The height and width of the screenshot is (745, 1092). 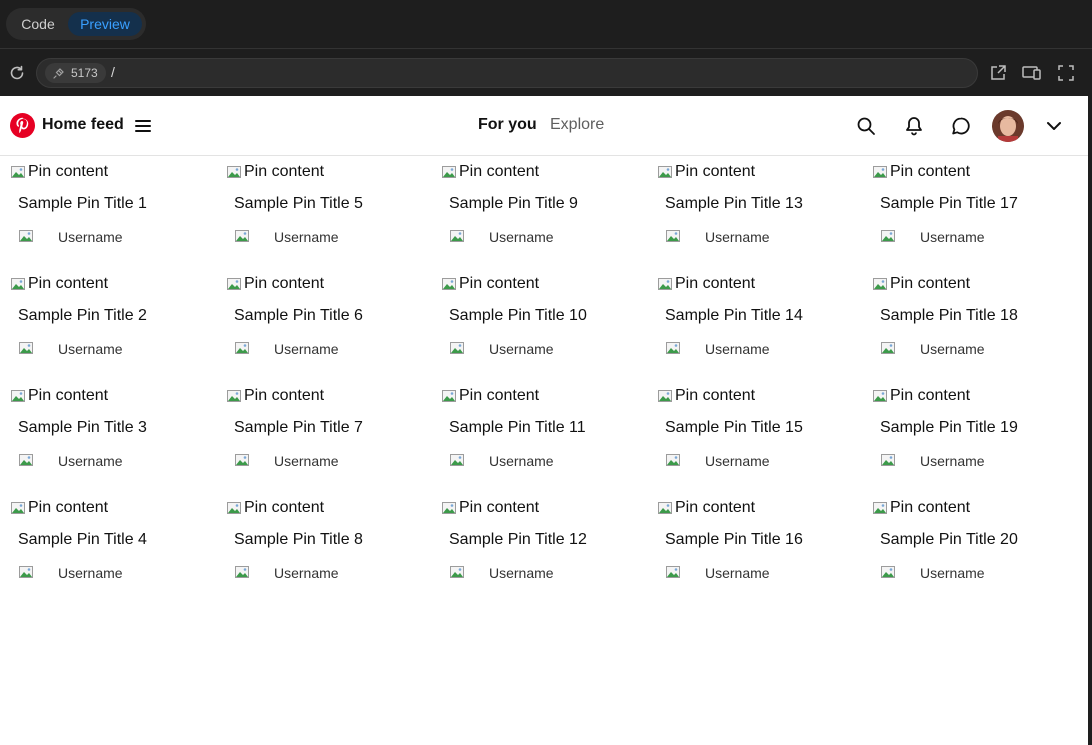 I want to click on pin-card: Pin content Sample Pin Title 12 Username, so click(x=546, y=546).